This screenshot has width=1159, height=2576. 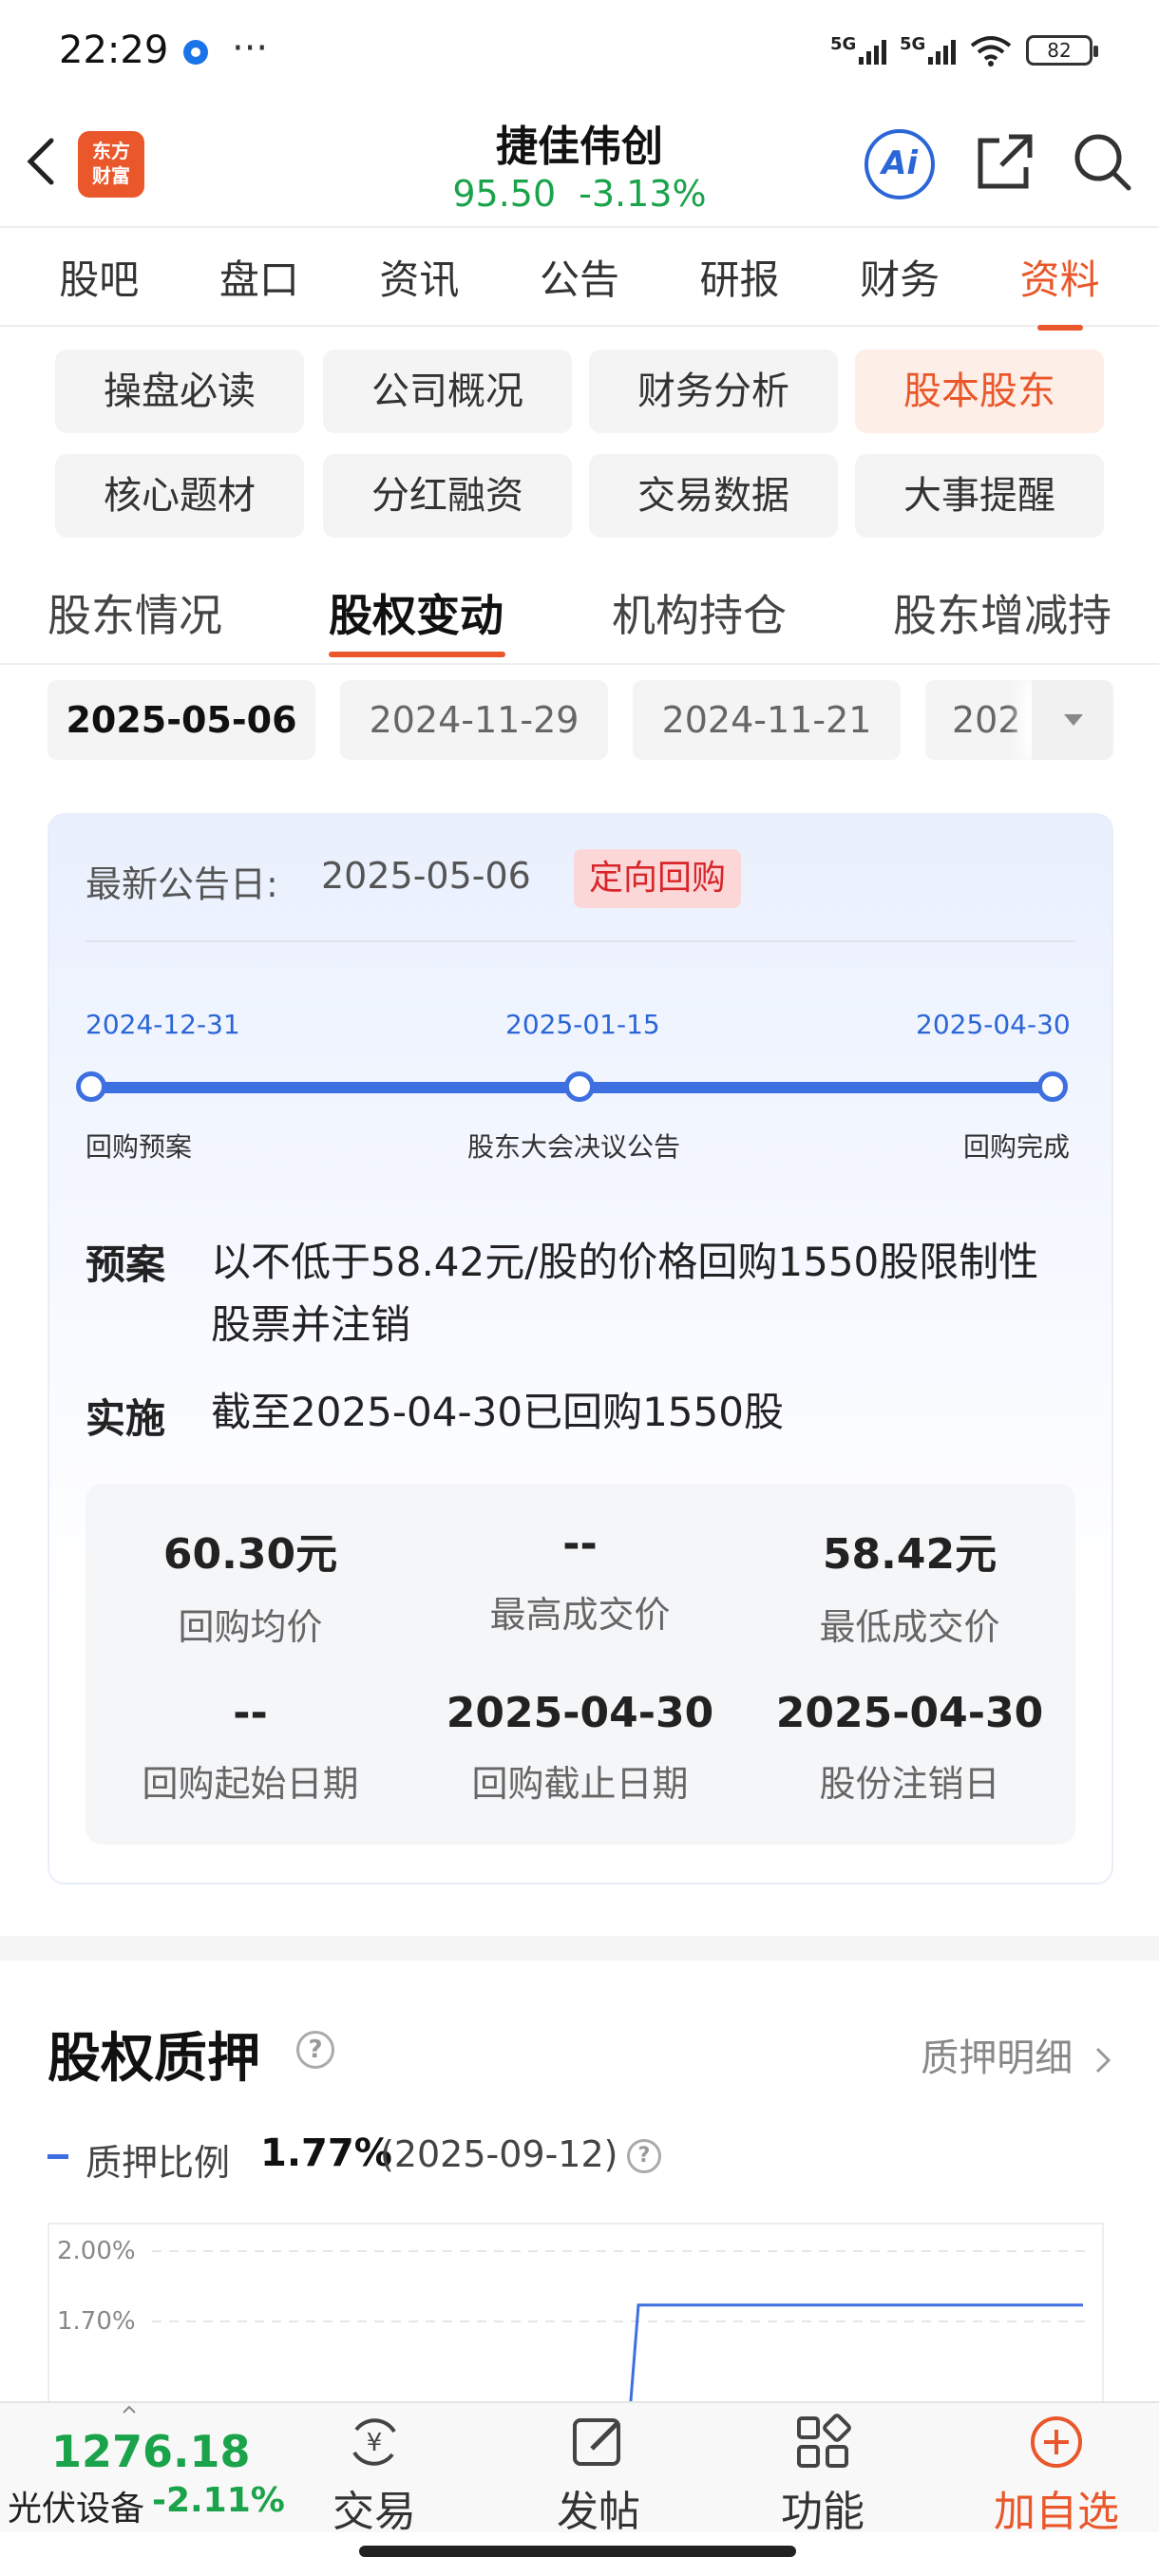 I want to click on sub-button-financial-analysis: 财务分析, so click(x=713, y=391).